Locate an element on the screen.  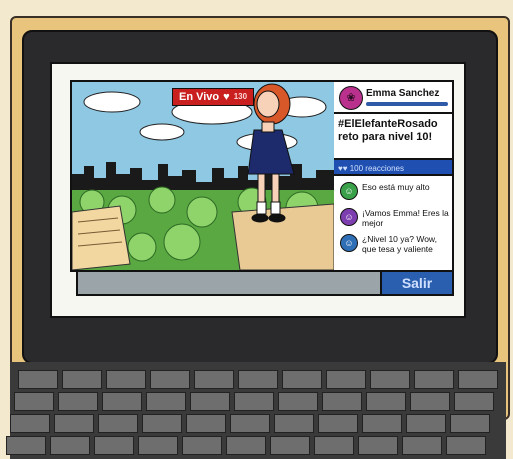
chat-input-bar is located at coordinates (230, 283).